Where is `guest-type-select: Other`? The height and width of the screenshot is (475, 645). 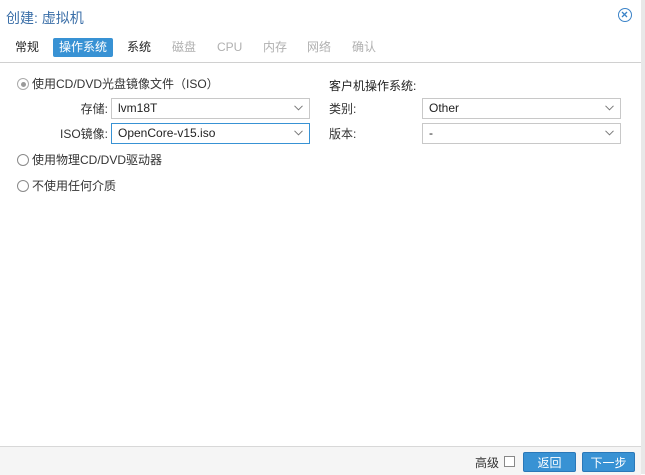
guest-type-select: Other is located at coordinates (521, 108).